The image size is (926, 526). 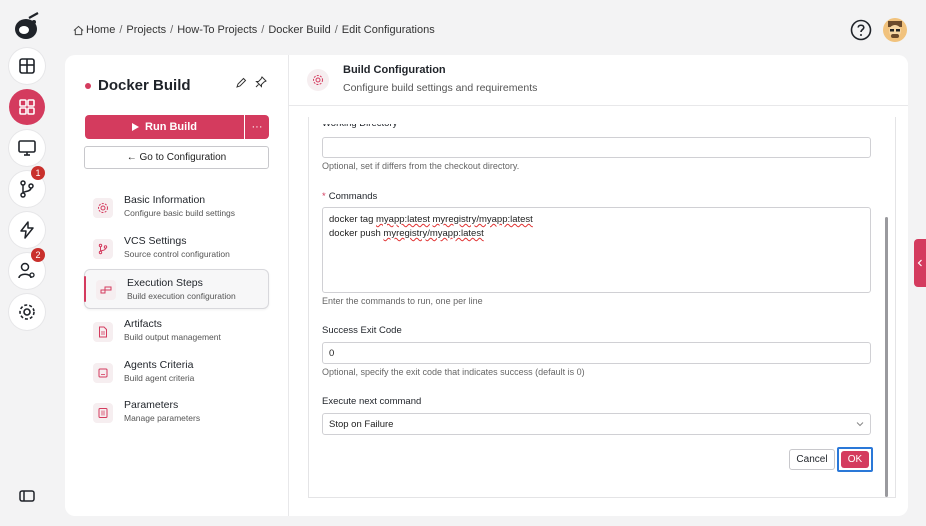 What do you see at coordinates (38, 255) in the screenshot?
I see `users-count-badge: 2` at bounding box center [38, 255].